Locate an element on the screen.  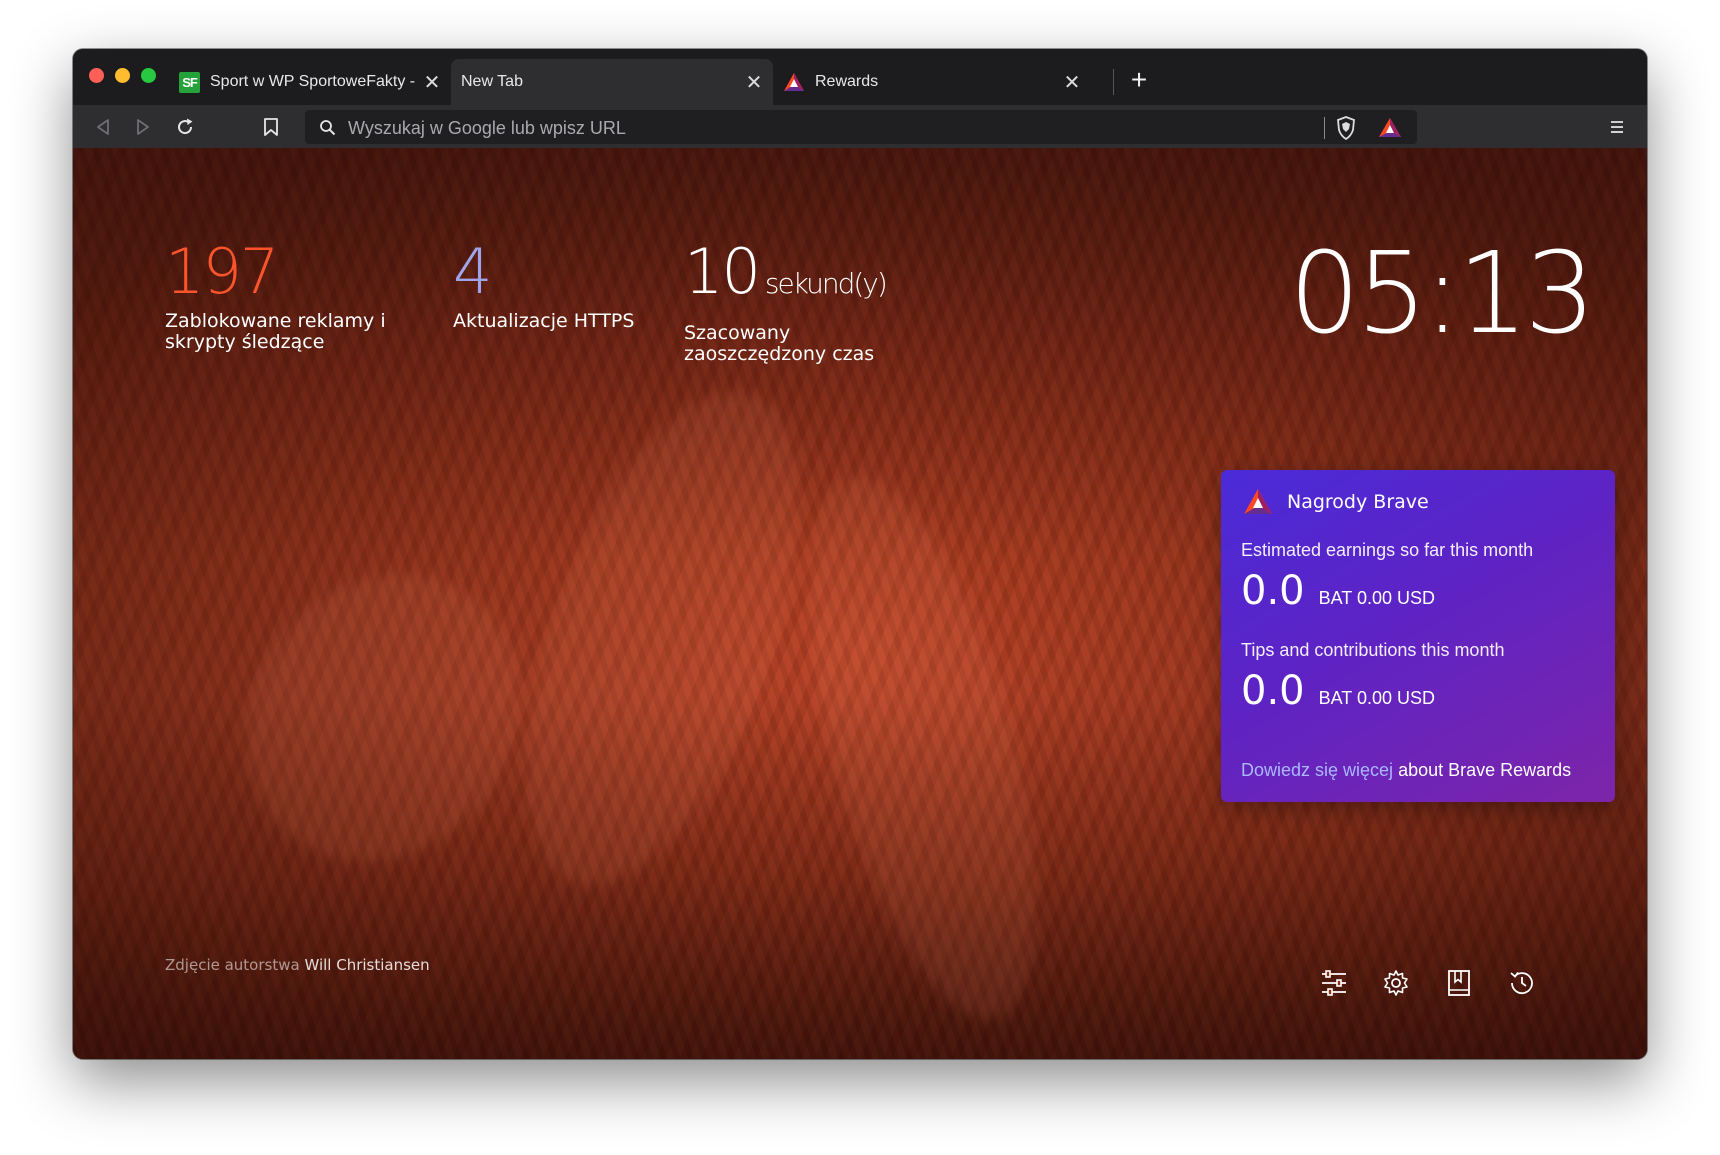
customize-button is located at coordinates (1334, 983).